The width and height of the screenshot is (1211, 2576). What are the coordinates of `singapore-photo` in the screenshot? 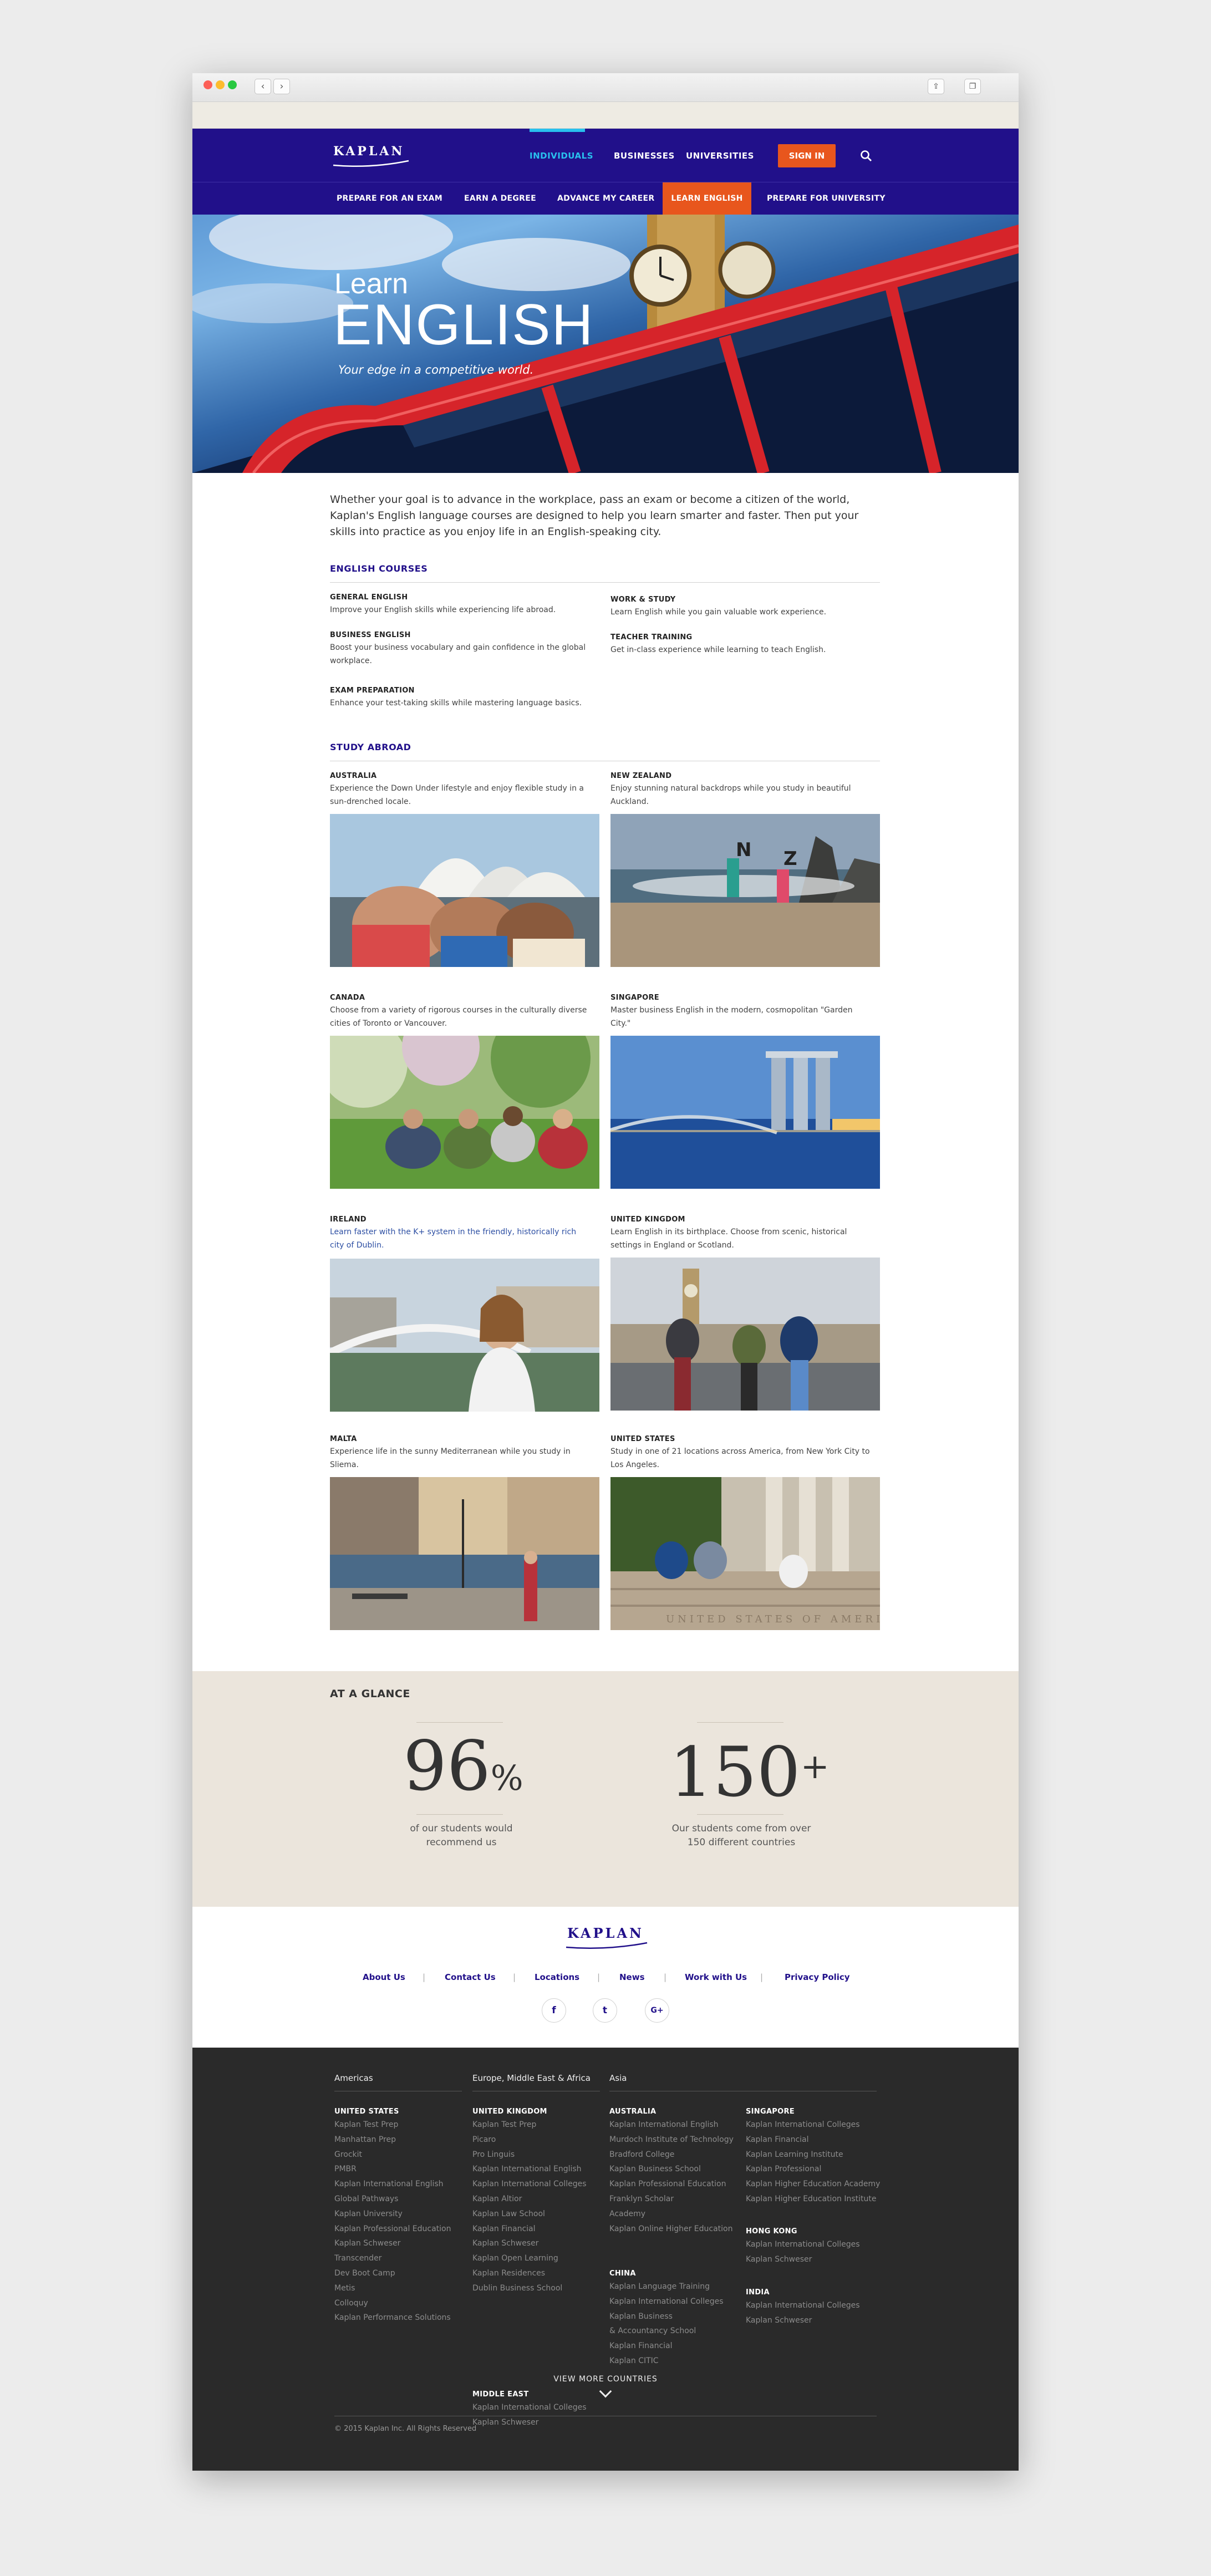 It's located at (745, 1112).